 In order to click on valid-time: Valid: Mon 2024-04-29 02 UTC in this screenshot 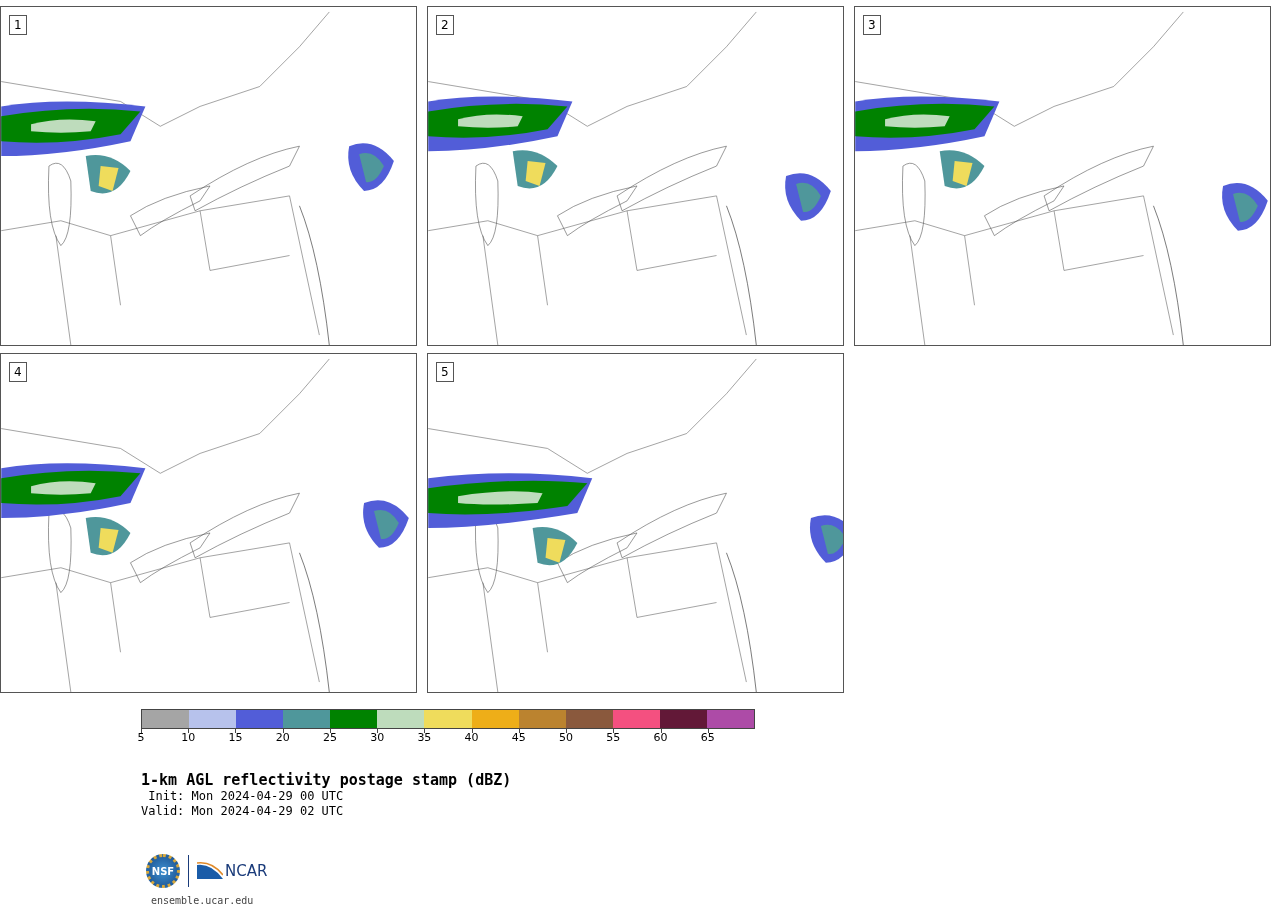, I will do `click(243, 811)`.